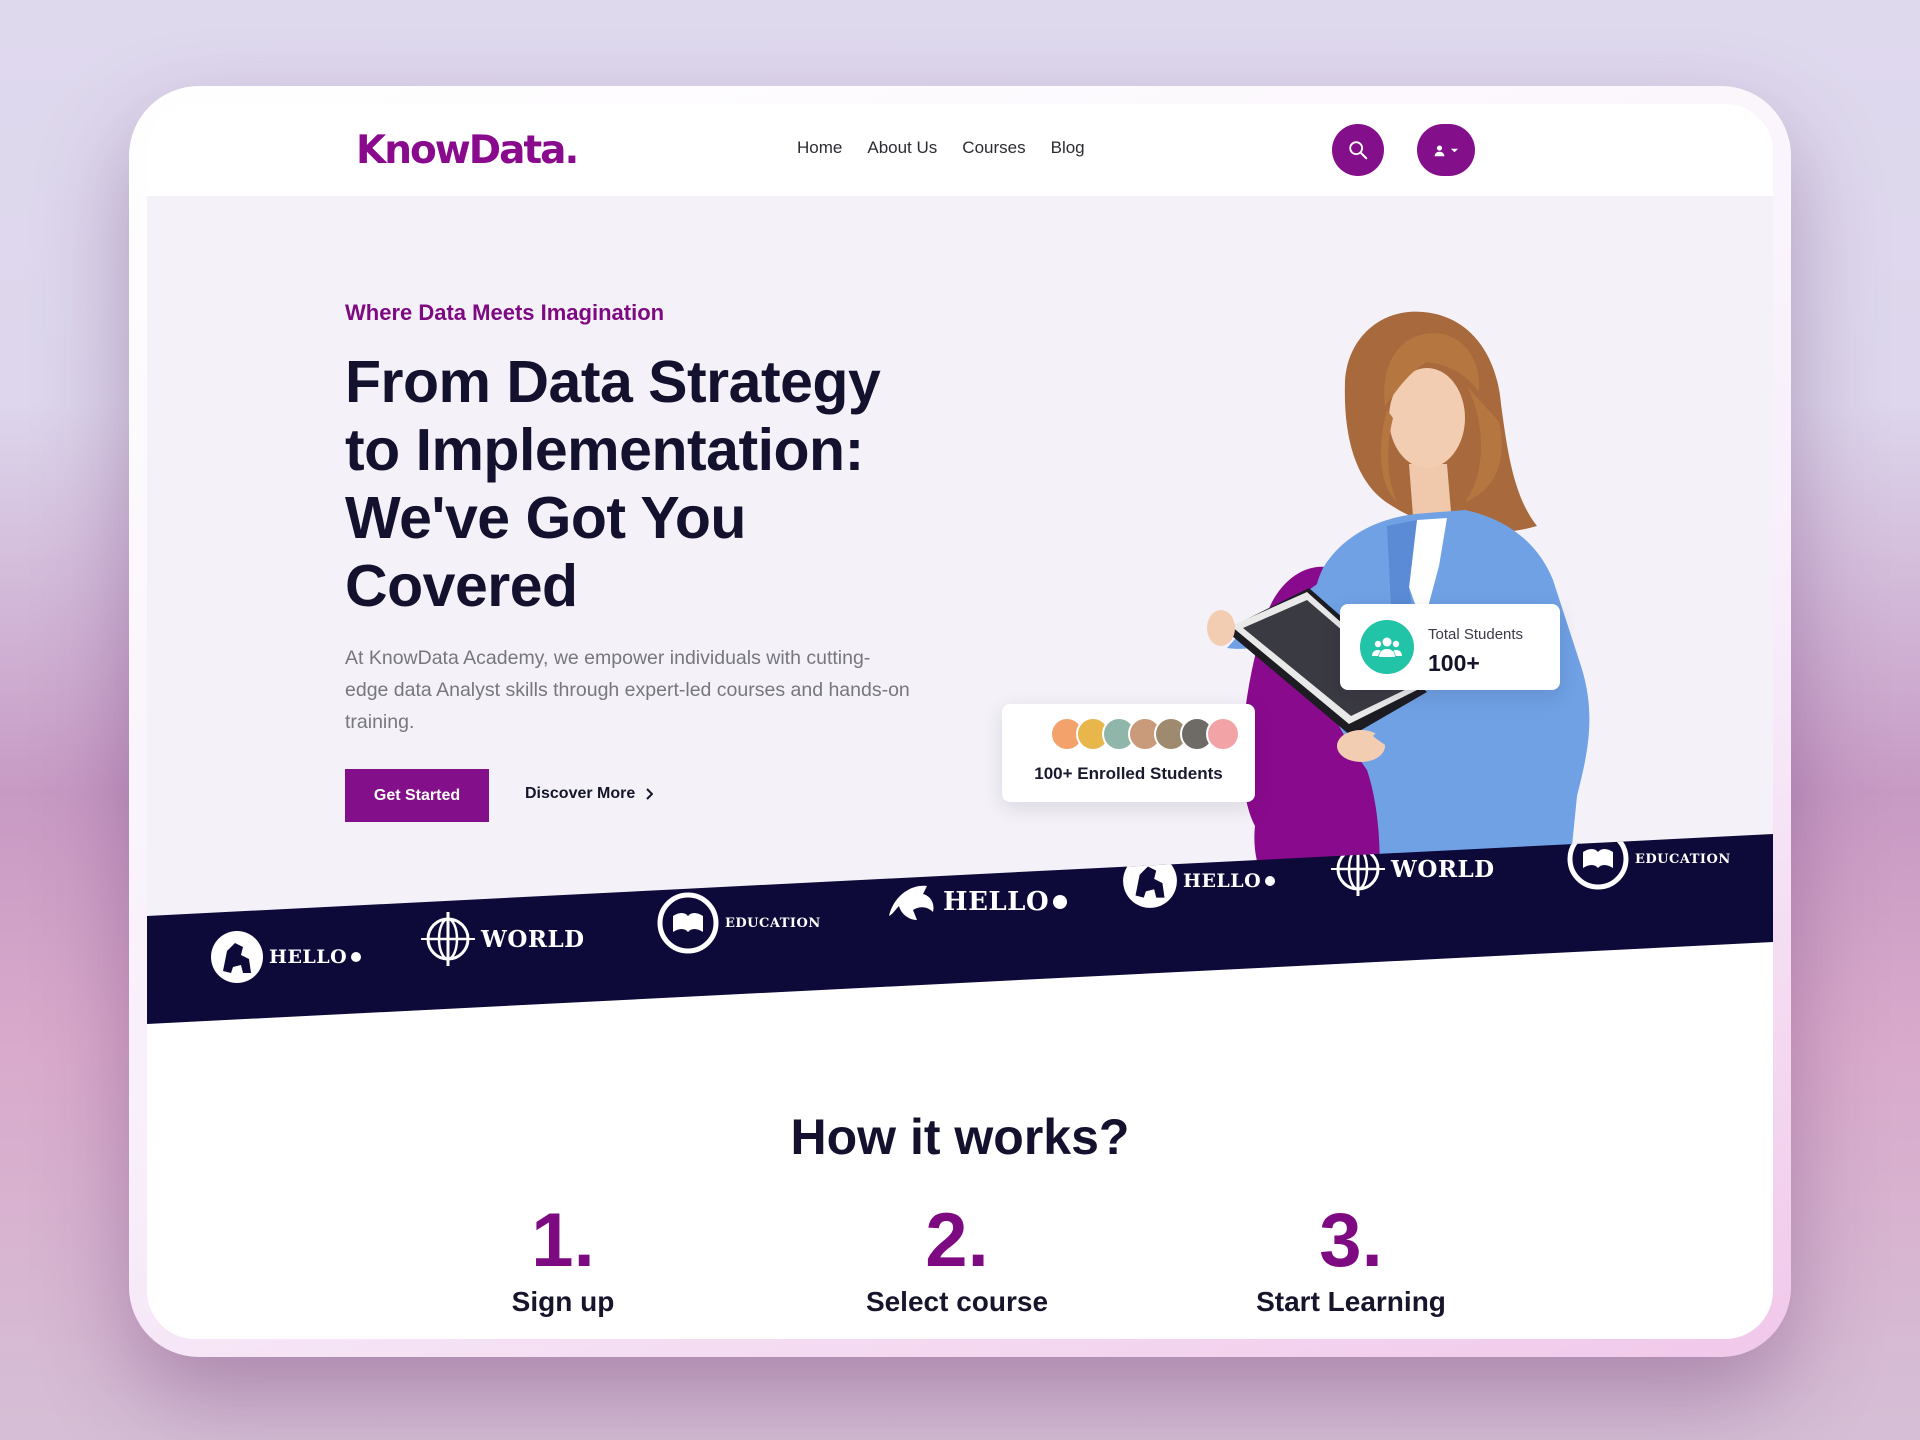 This screenshot has height=1440, width=1920. Describe the element at coordinates (941, 148) in the screenshot. I see `main-nav: Home About Us Courses Blog` at that location.